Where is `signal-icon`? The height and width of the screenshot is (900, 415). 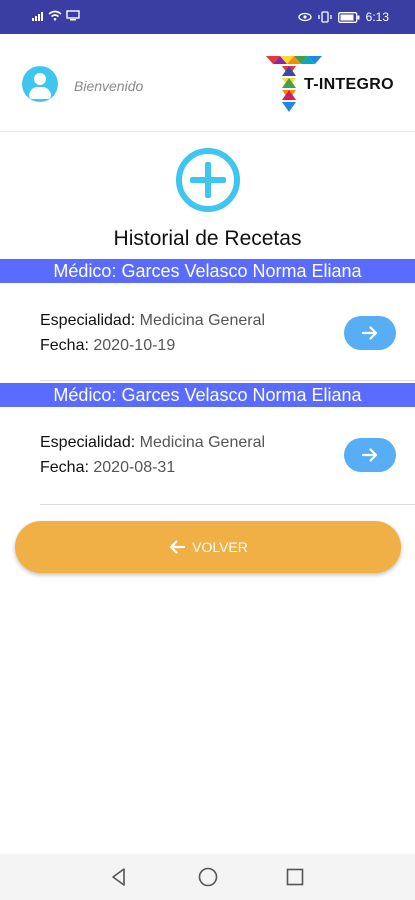 signal-icon is located at coordinates (38, 16).